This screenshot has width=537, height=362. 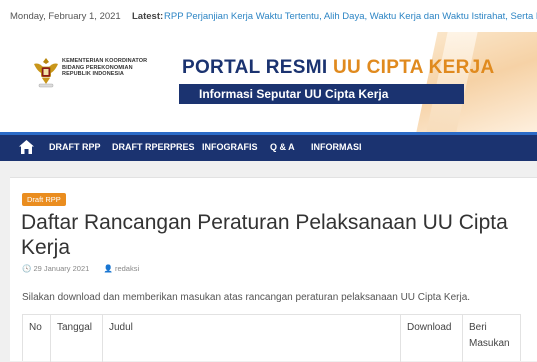 What do you see at coordinates (282, 147) in the screenshot?
I see `nav-item-qa: Q & A` at bounding box center [282, 147].